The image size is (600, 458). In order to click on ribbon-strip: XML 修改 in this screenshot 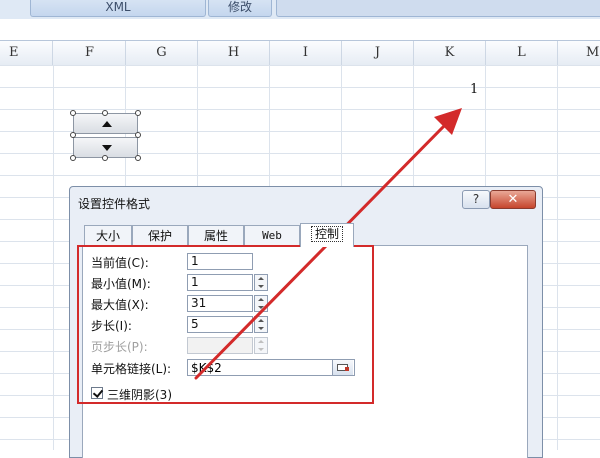, I will do `click(300, 9)`.